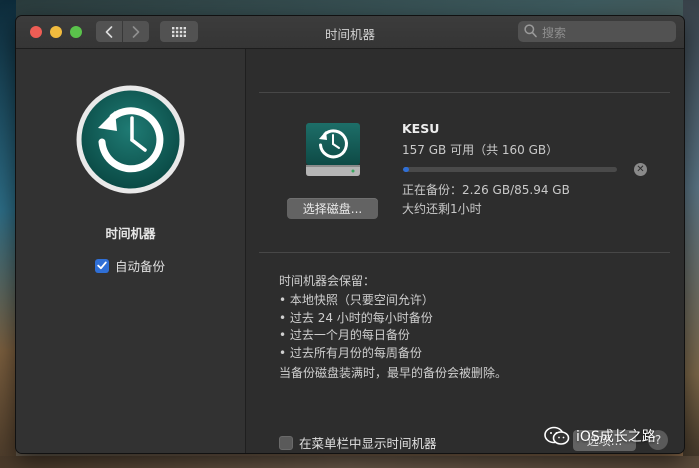  I want to click on stop-backup-button: ✕, so click(640, 169).